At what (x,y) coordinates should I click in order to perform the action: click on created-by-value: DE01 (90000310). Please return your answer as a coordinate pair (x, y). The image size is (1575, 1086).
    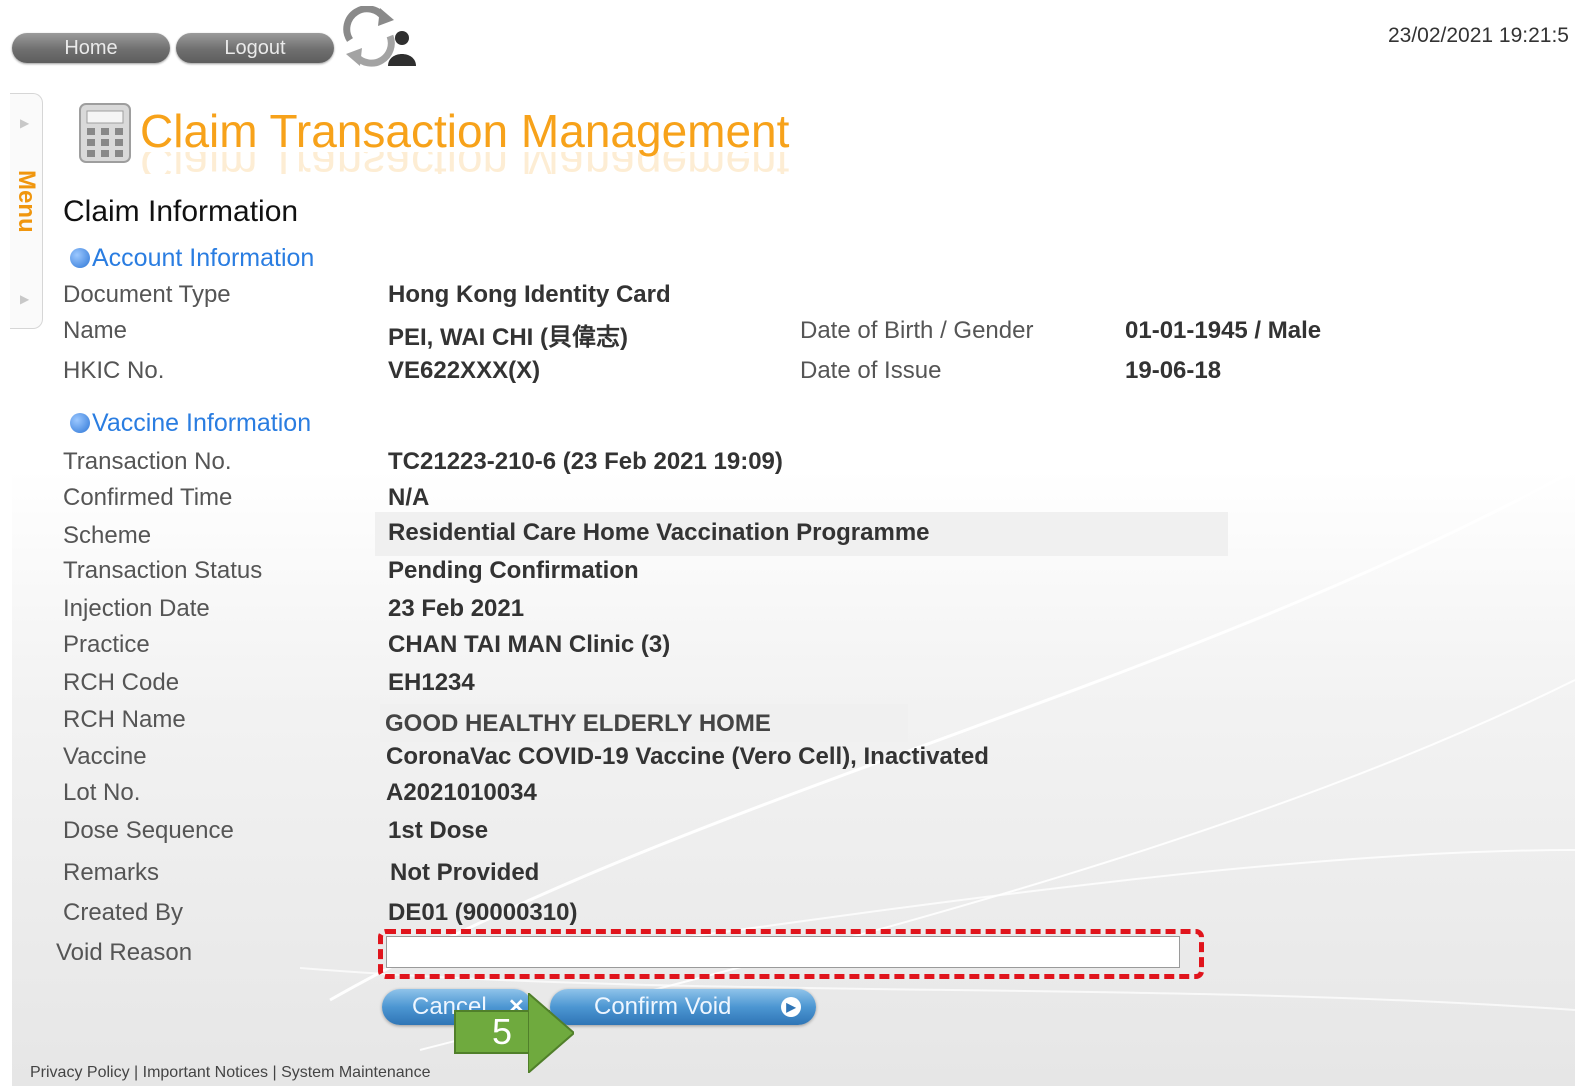
    Looking at the image, I should click on (483, 912).